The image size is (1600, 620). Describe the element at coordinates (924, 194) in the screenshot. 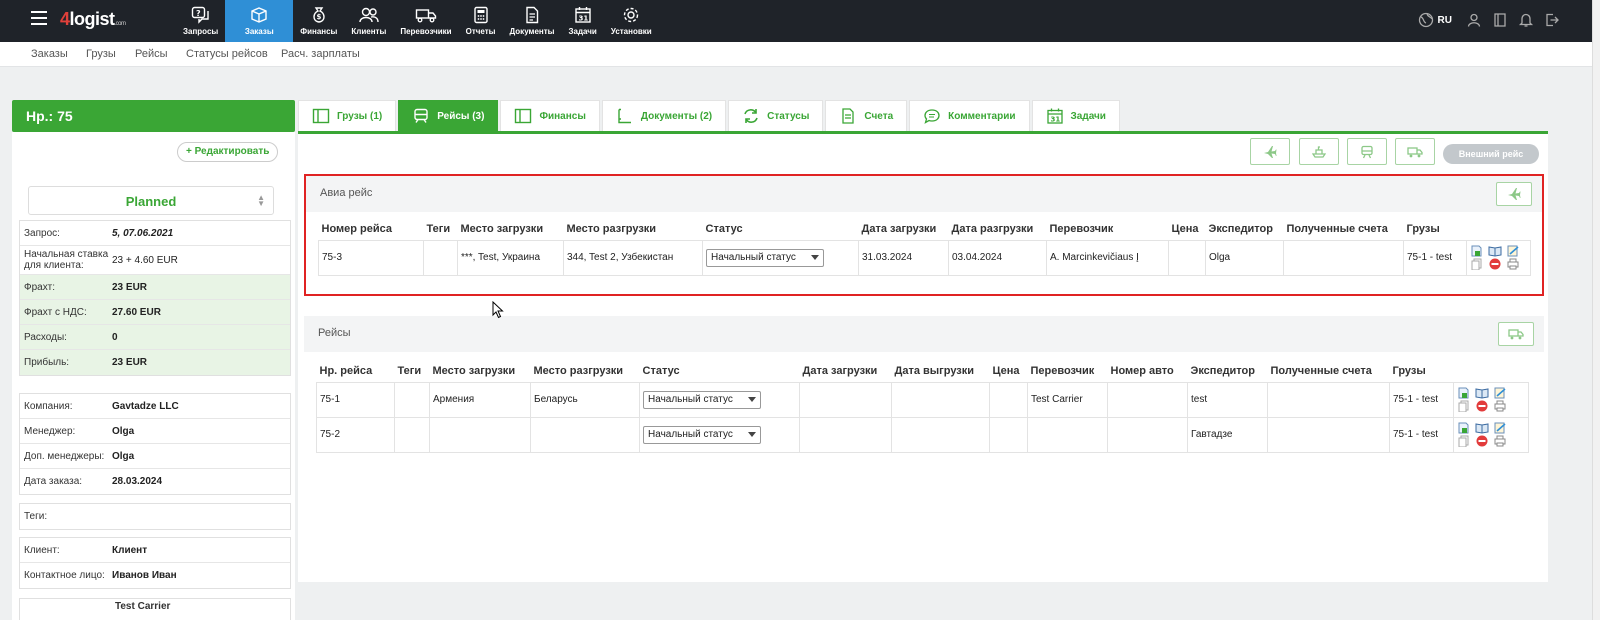

I see `air-trip-header: Авиа рейс` at that location.